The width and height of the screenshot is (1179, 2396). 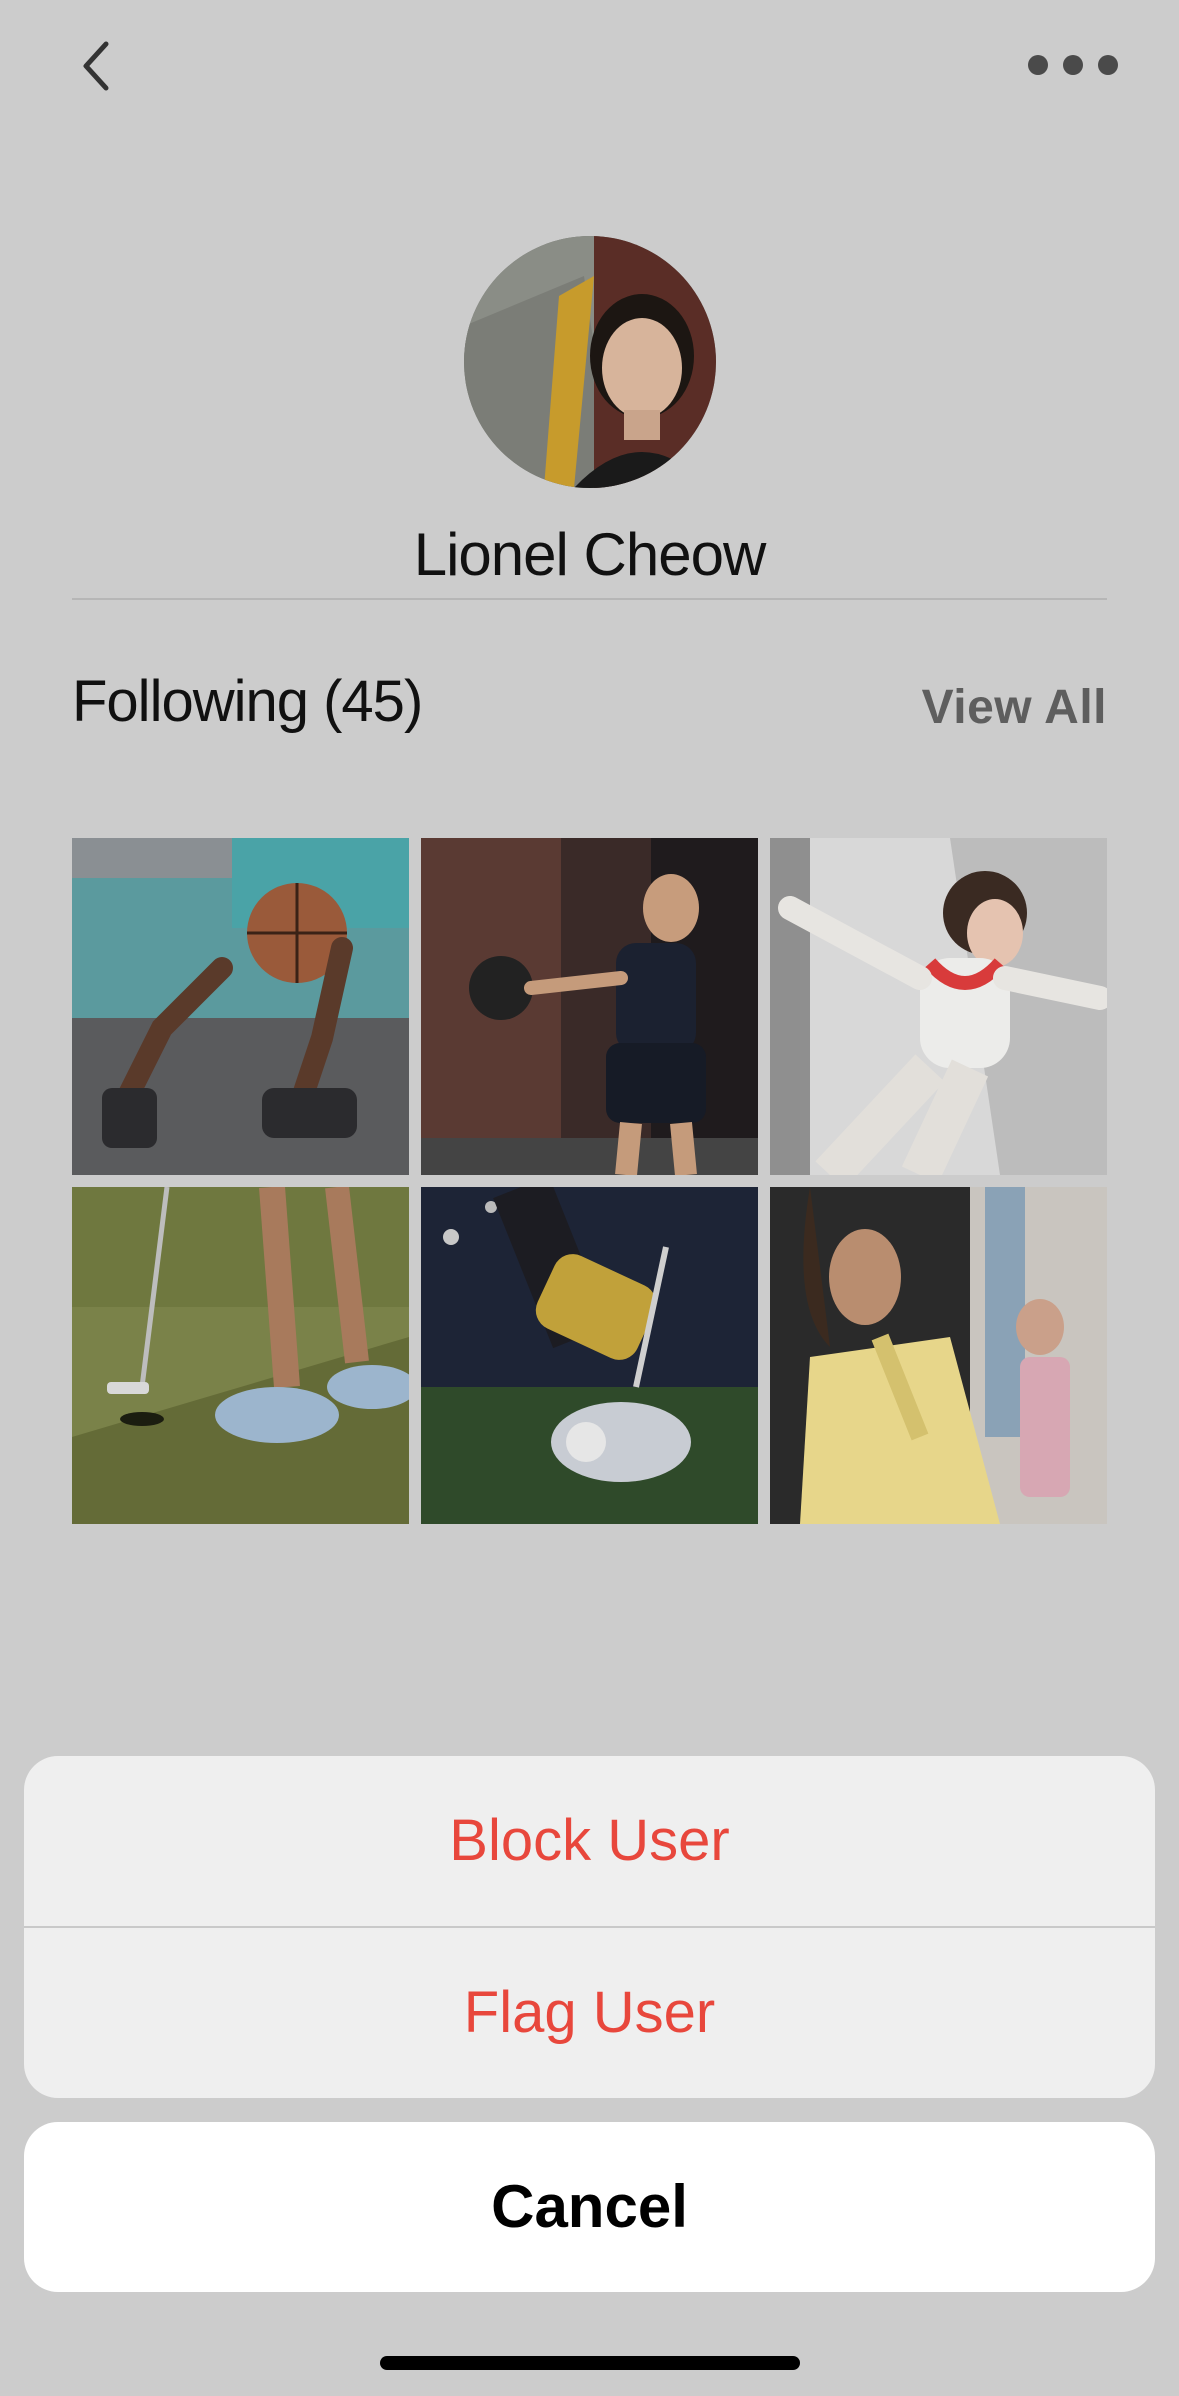 I want to click on following-tile-yellow-jacket, so click(x=938, y=1355).